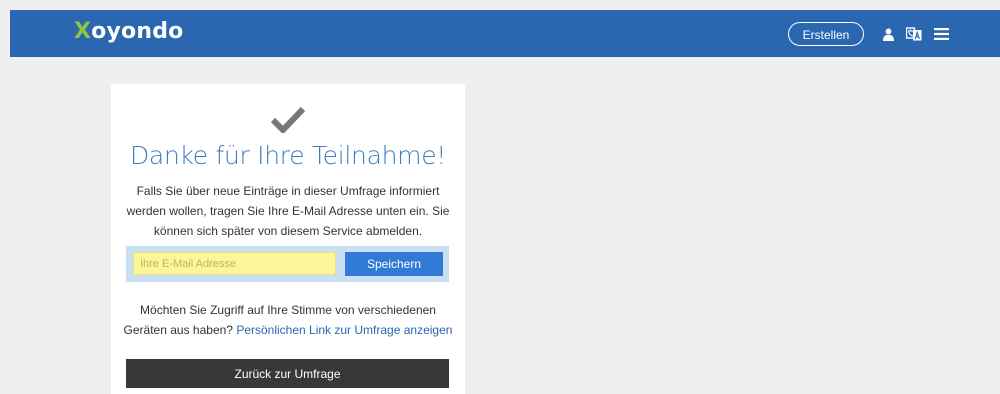 The height and width of the screenshot is (394, 1000). Describe the element at coordinates (83, 31) in the screenshot. I see `logo-x: X` at that location.